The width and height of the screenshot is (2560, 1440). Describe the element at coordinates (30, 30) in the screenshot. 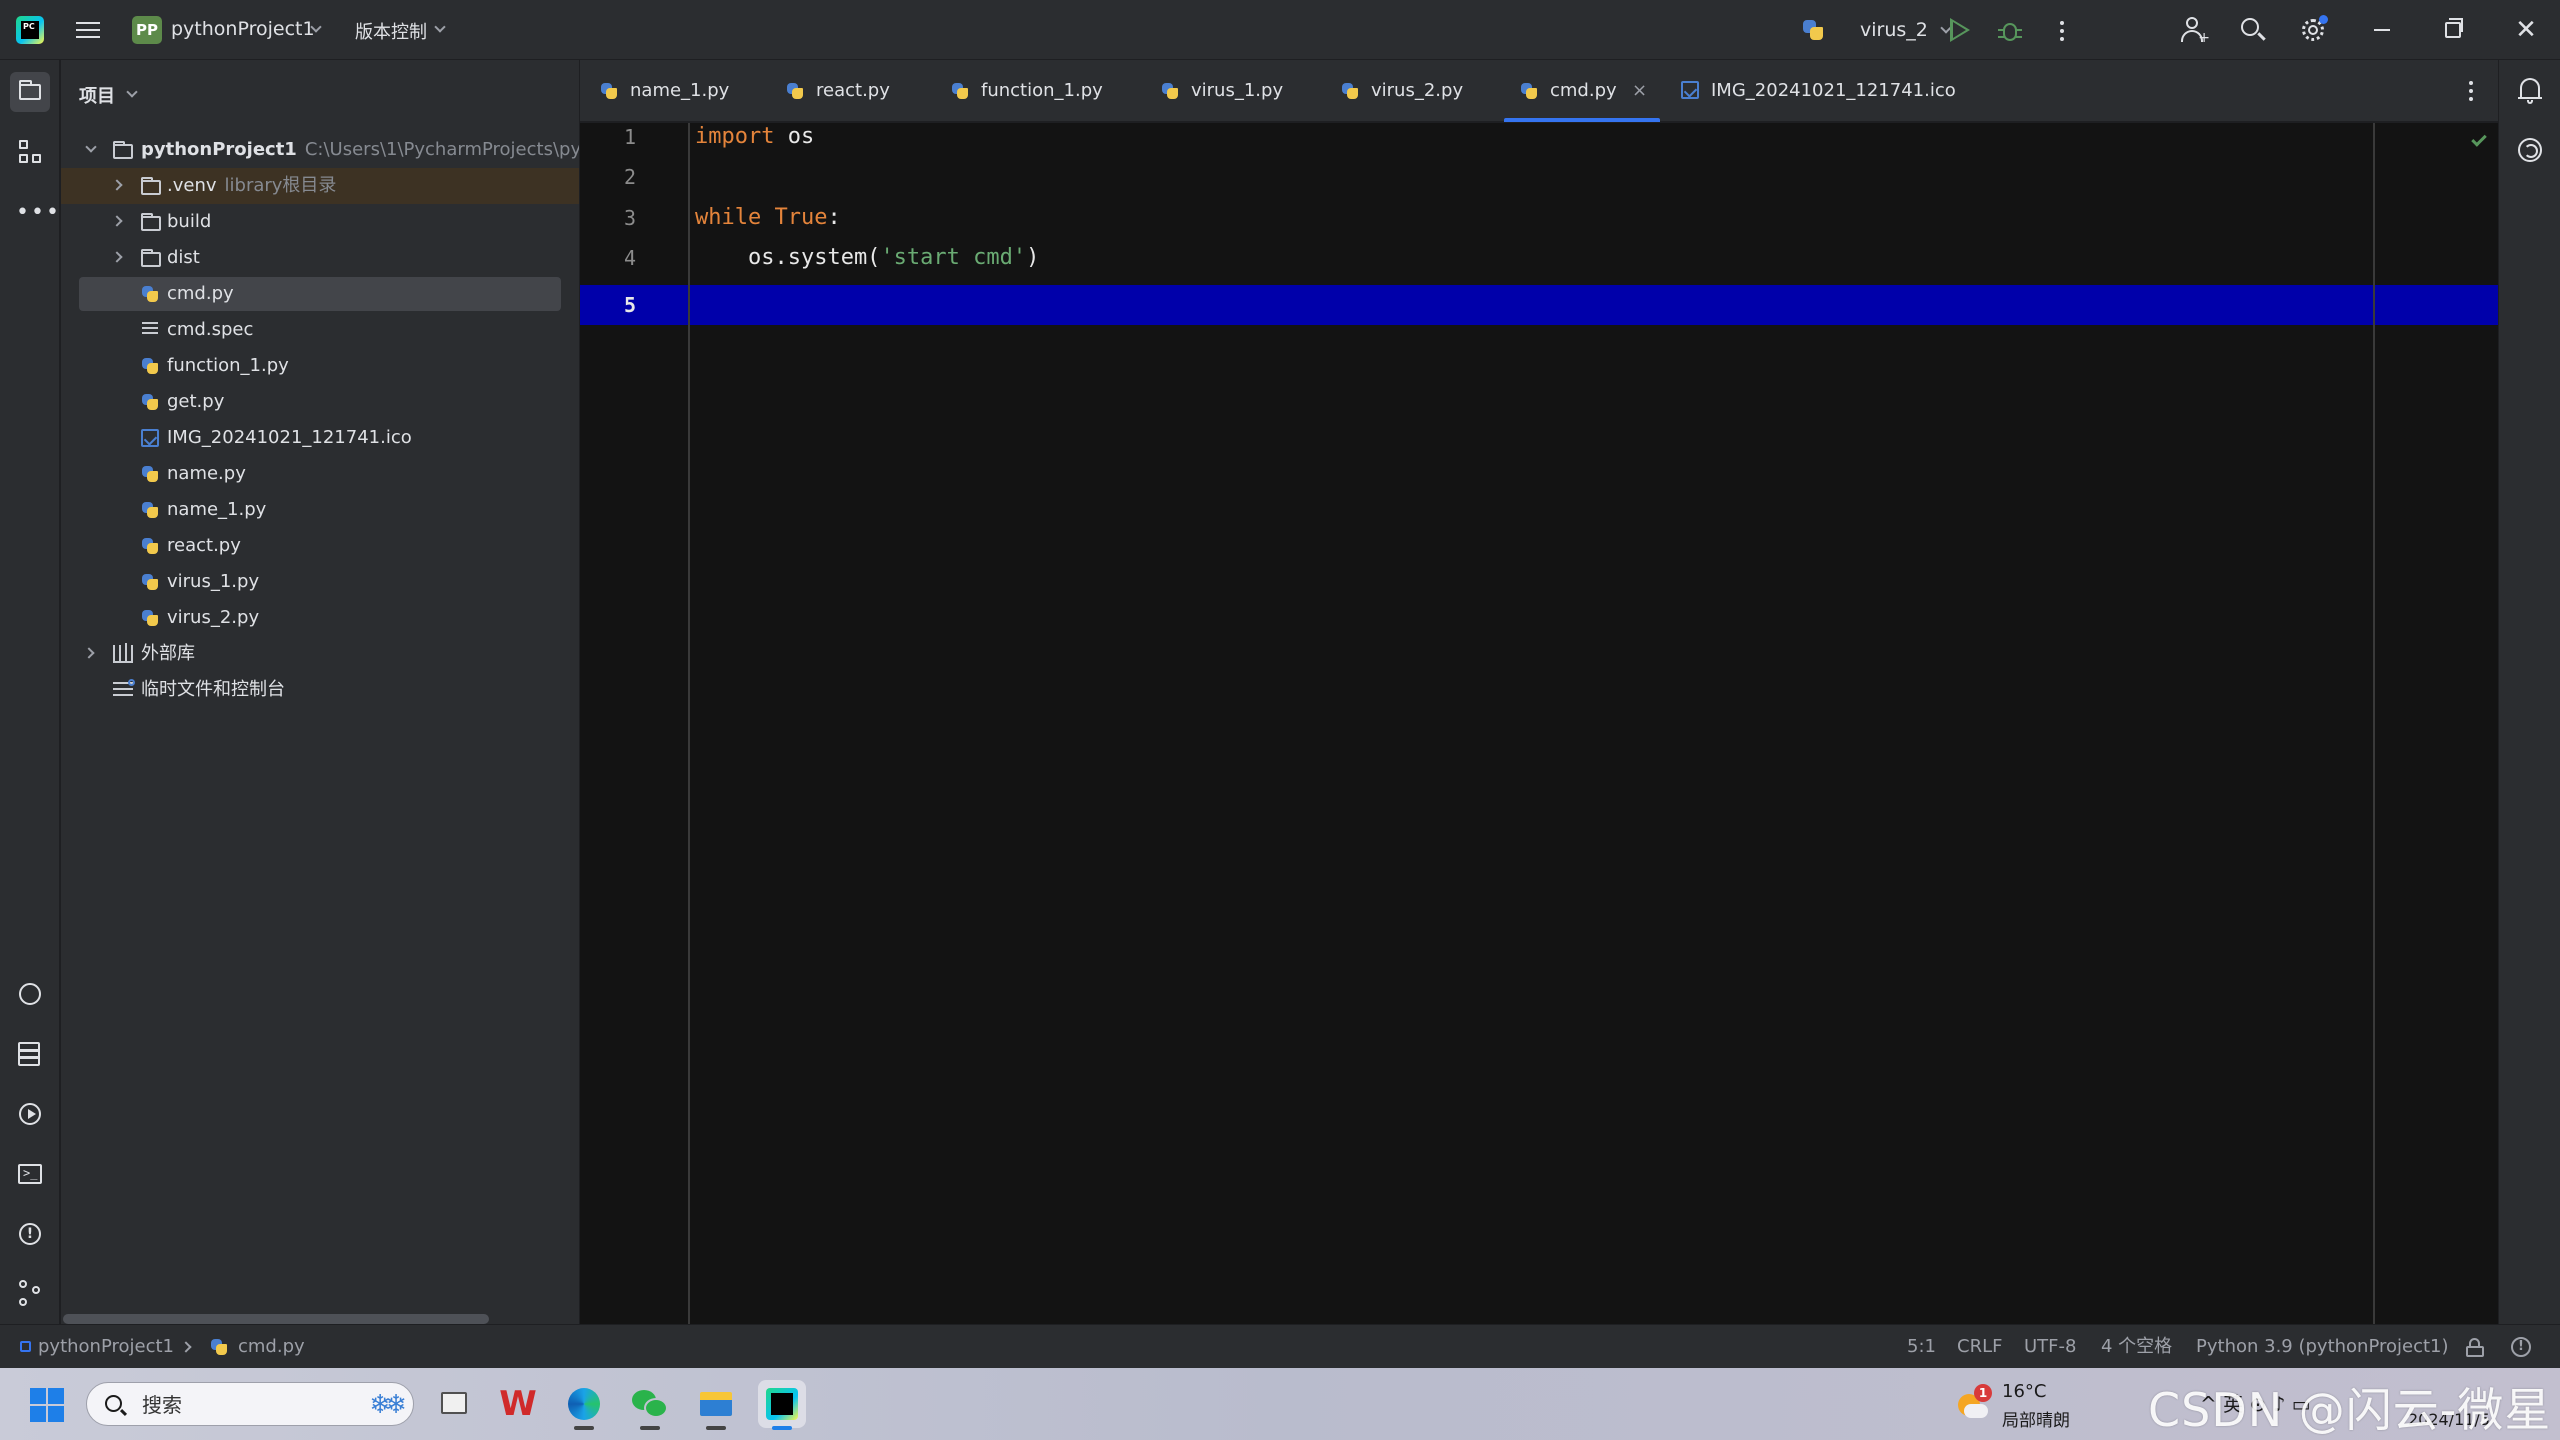

I see `pycharm-logo-icon` at that location.